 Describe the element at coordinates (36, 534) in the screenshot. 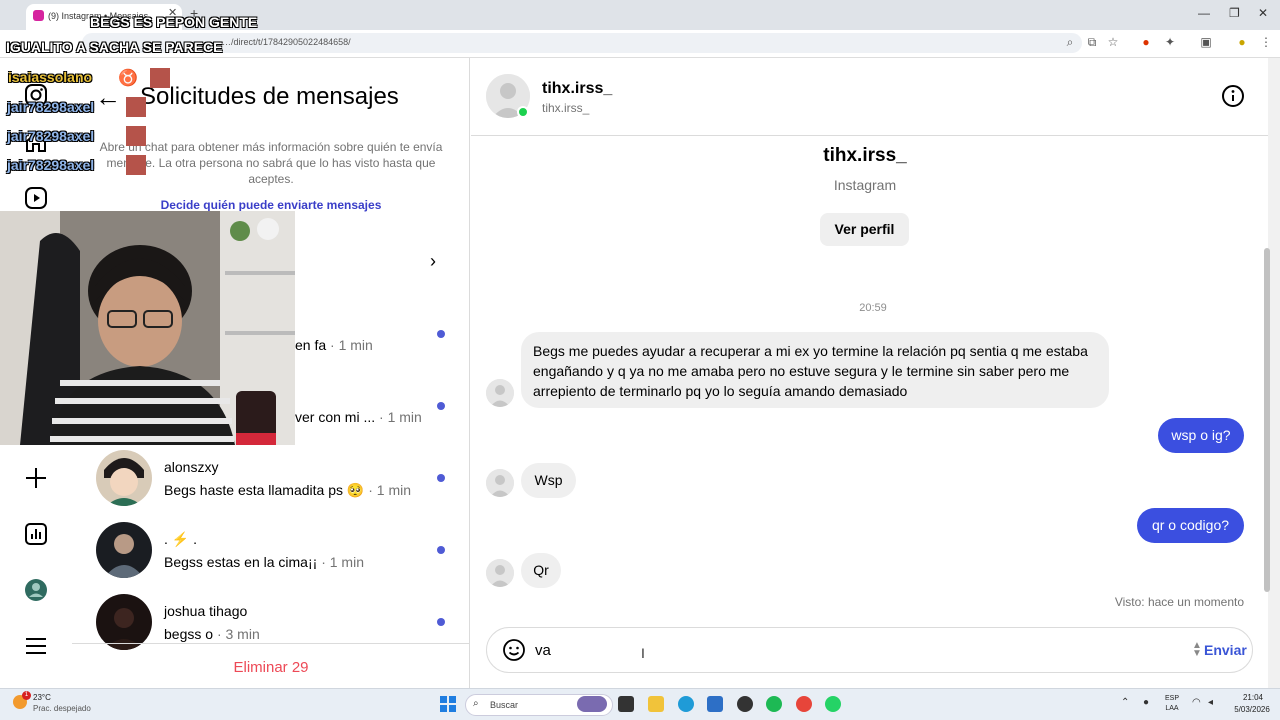

I see `dashboard-icon` at that location.